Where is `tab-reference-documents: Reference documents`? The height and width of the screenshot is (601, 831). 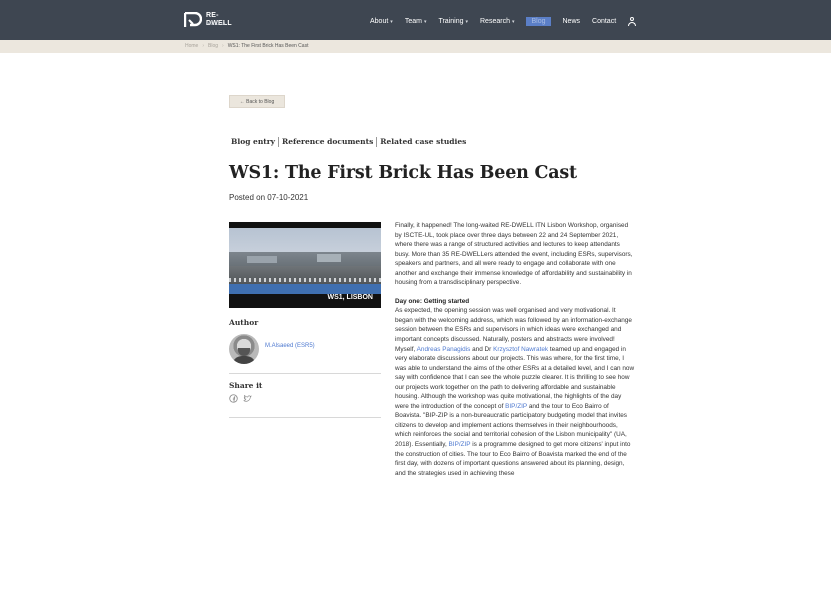 tab-reference-documents: Reference documents is located at coordinates (327, 142).